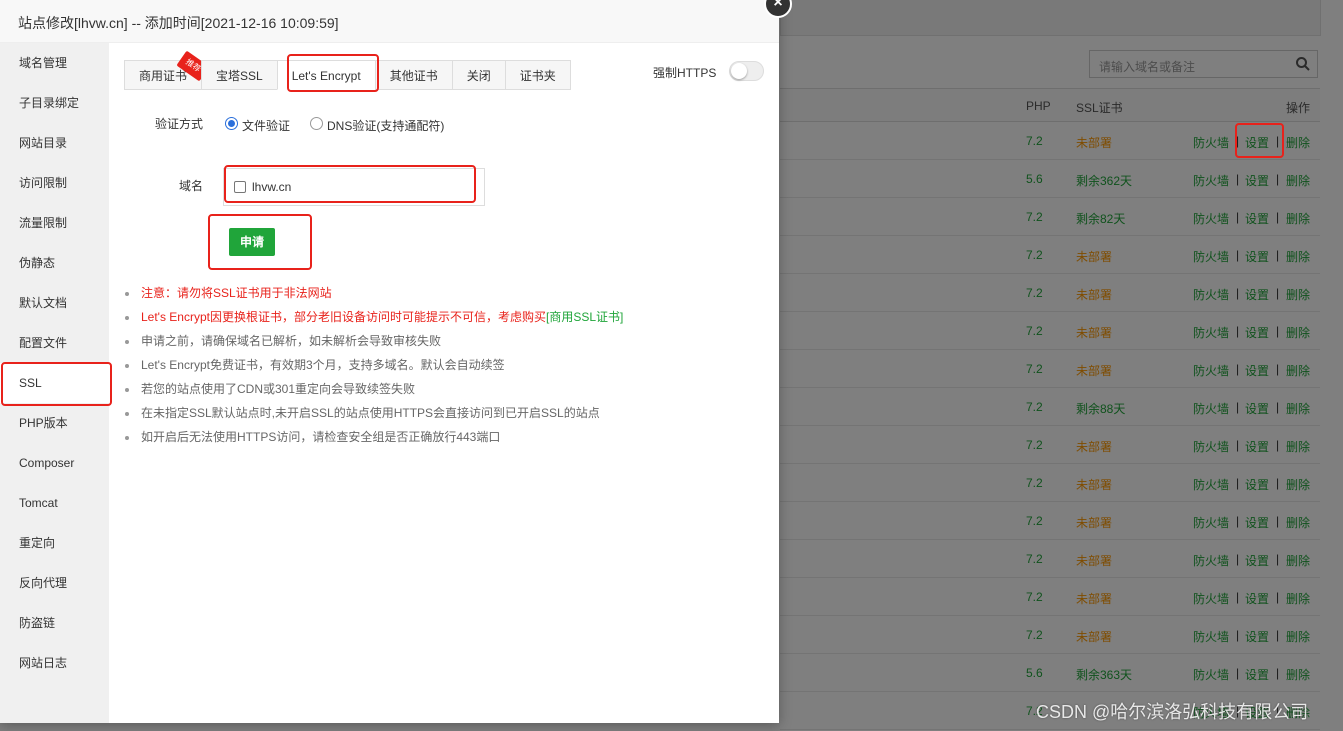  Describe the element at coordinates (54, 263) in the screenshot. I see `sidebar-item-rewrite: 伪静态` at that location.